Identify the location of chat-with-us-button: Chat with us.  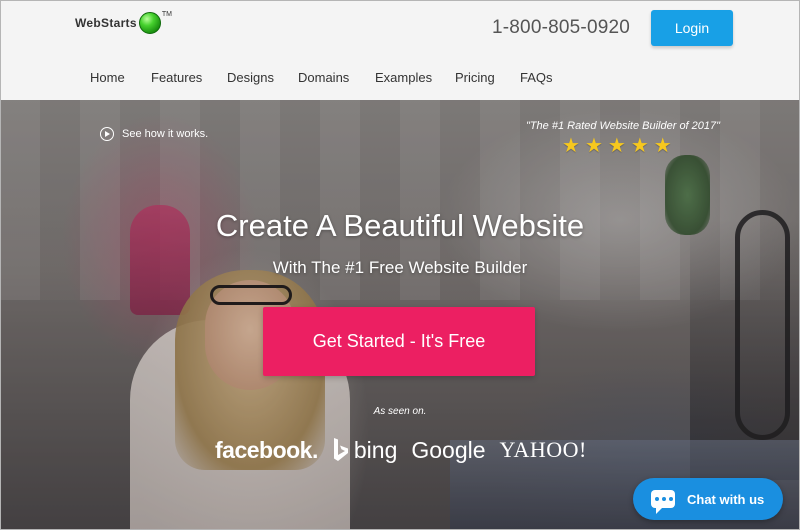
(708, 499).